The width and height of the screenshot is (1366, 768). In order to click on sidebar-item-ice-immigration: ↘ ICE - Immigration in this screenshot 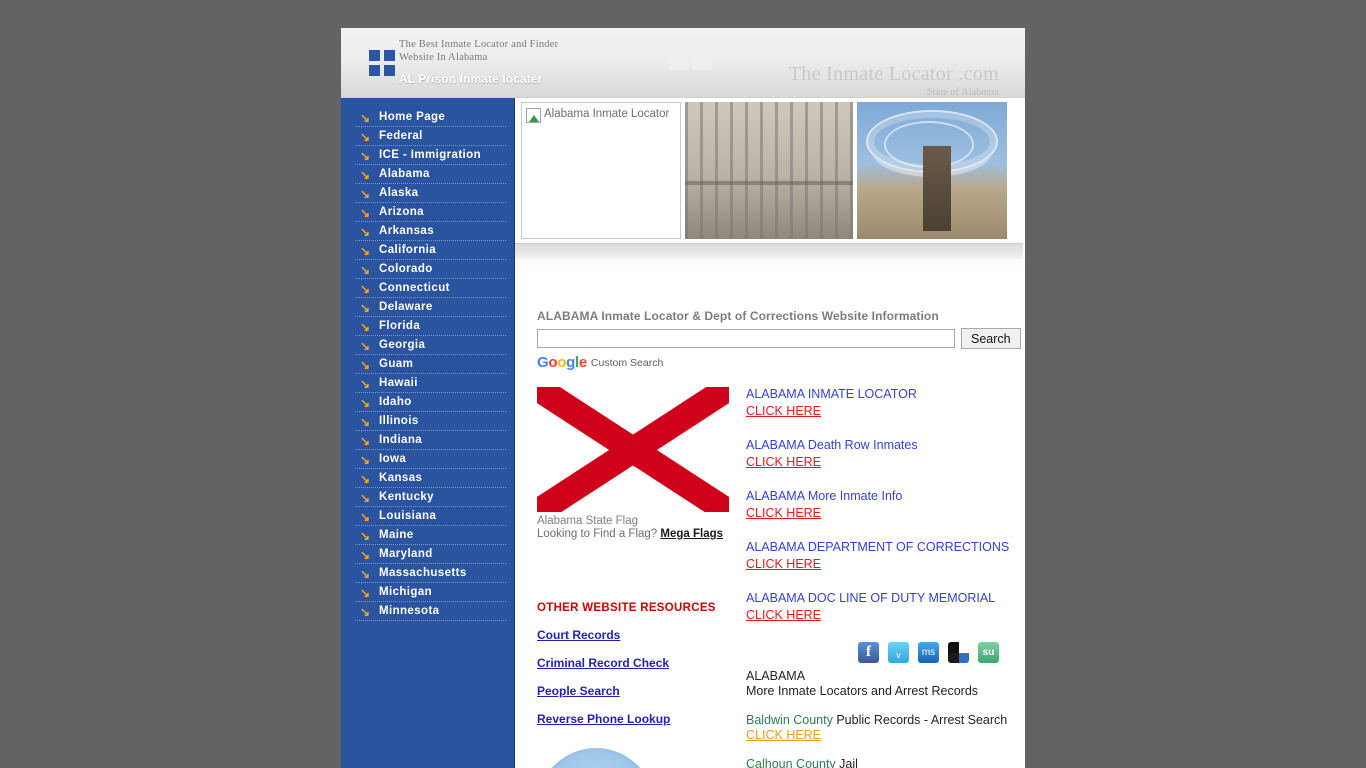, I will do `click(430, 155)`.